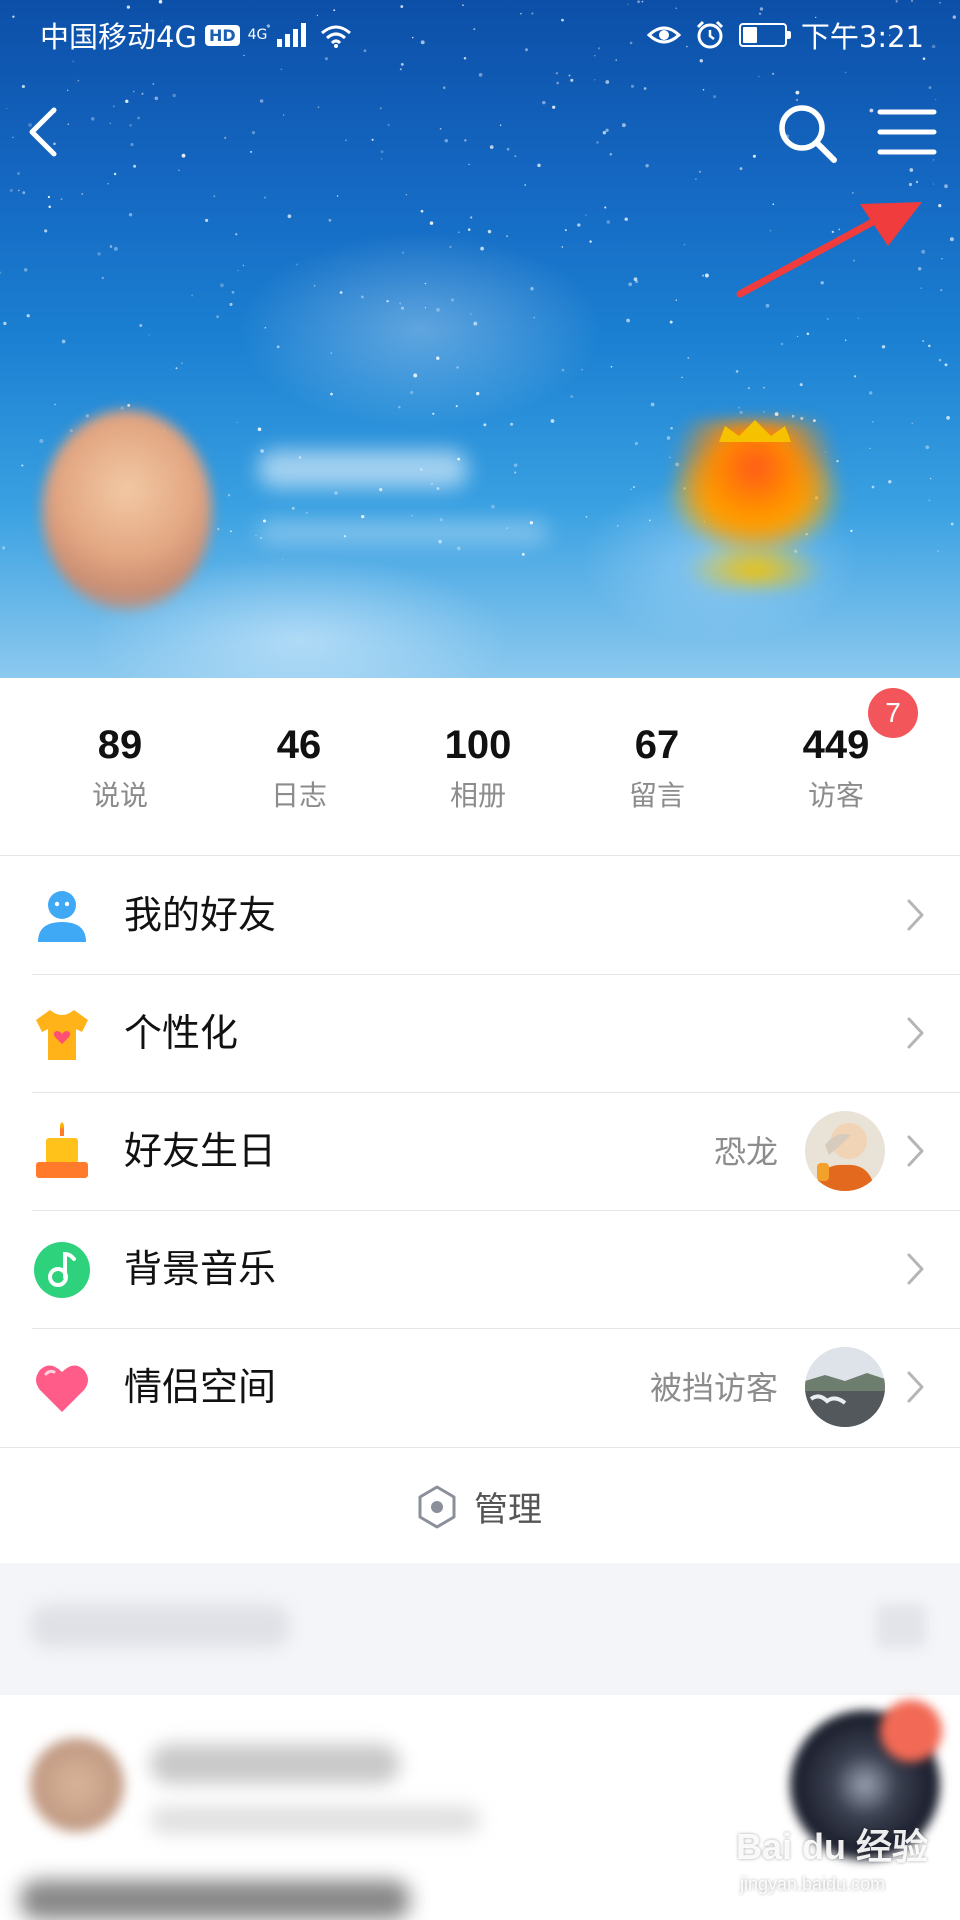 The height and width of the screenshot is (1920, 960). I want to click on menu-item-couple-space: 情侣空间 被挡访客, so click(480, 1387).